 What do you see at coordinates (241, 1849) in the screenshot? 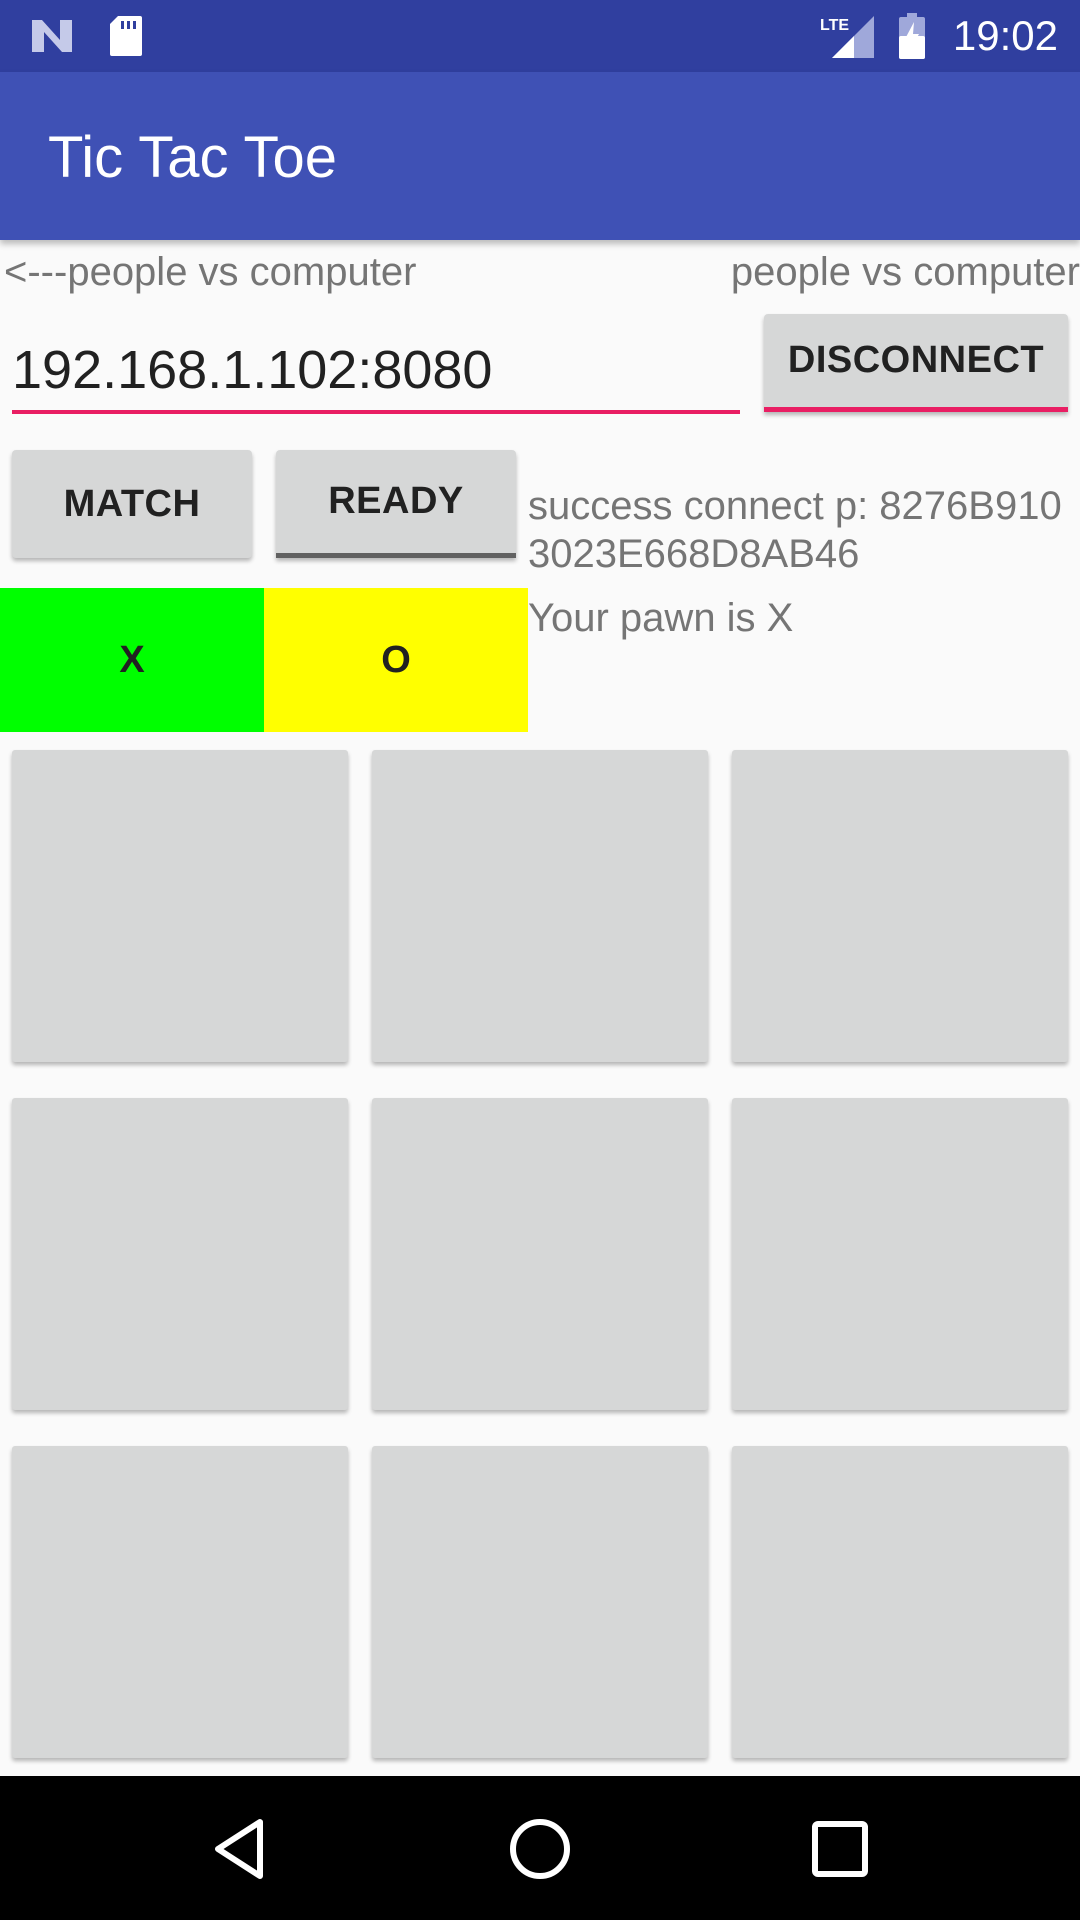
I see `back-icon` at bounding box center [241, 1849].